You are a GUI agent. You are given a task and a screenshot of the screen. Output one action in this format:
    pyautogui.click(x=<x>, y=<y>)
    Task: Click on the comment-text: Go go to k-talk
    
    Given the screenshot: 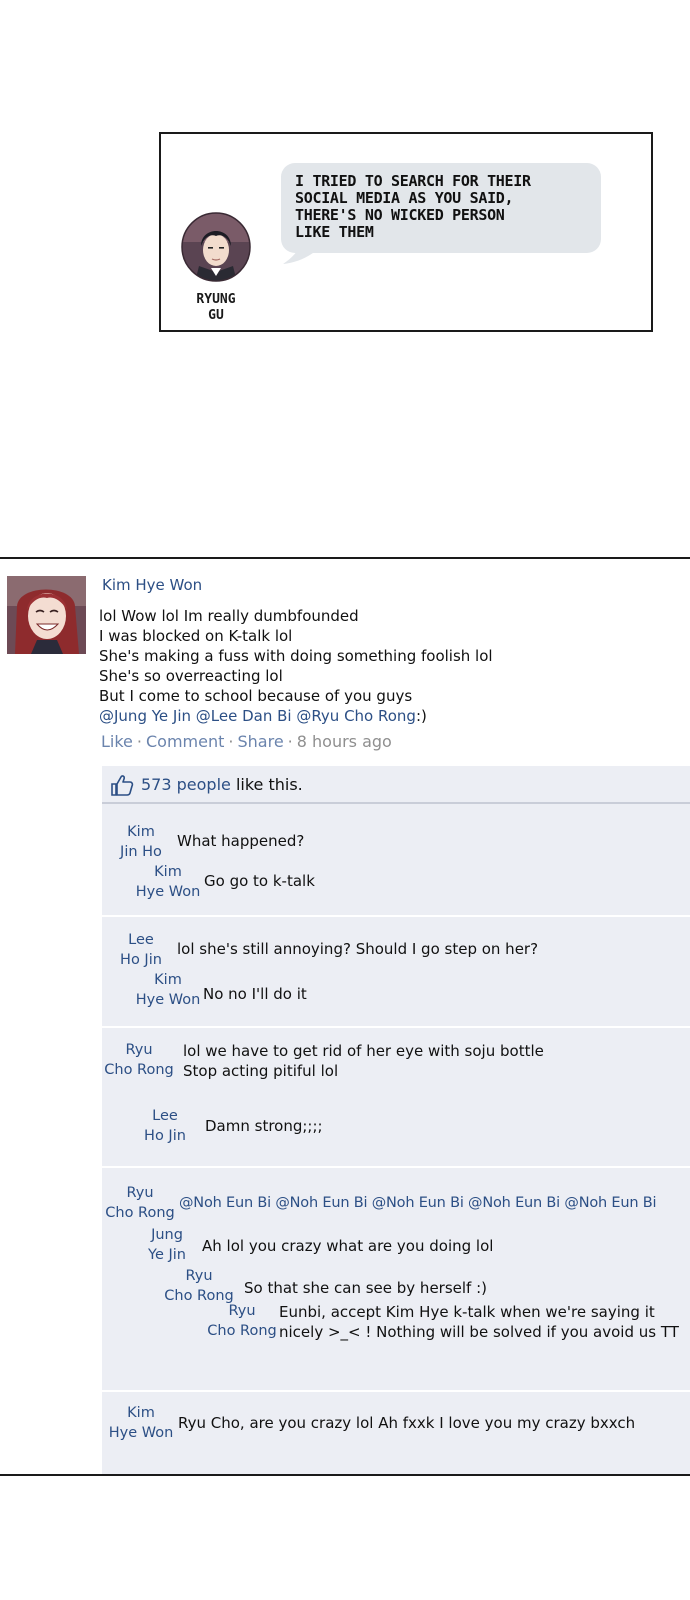 What is the action you would take?
    pyautogui.click(x=259, y=881)
    